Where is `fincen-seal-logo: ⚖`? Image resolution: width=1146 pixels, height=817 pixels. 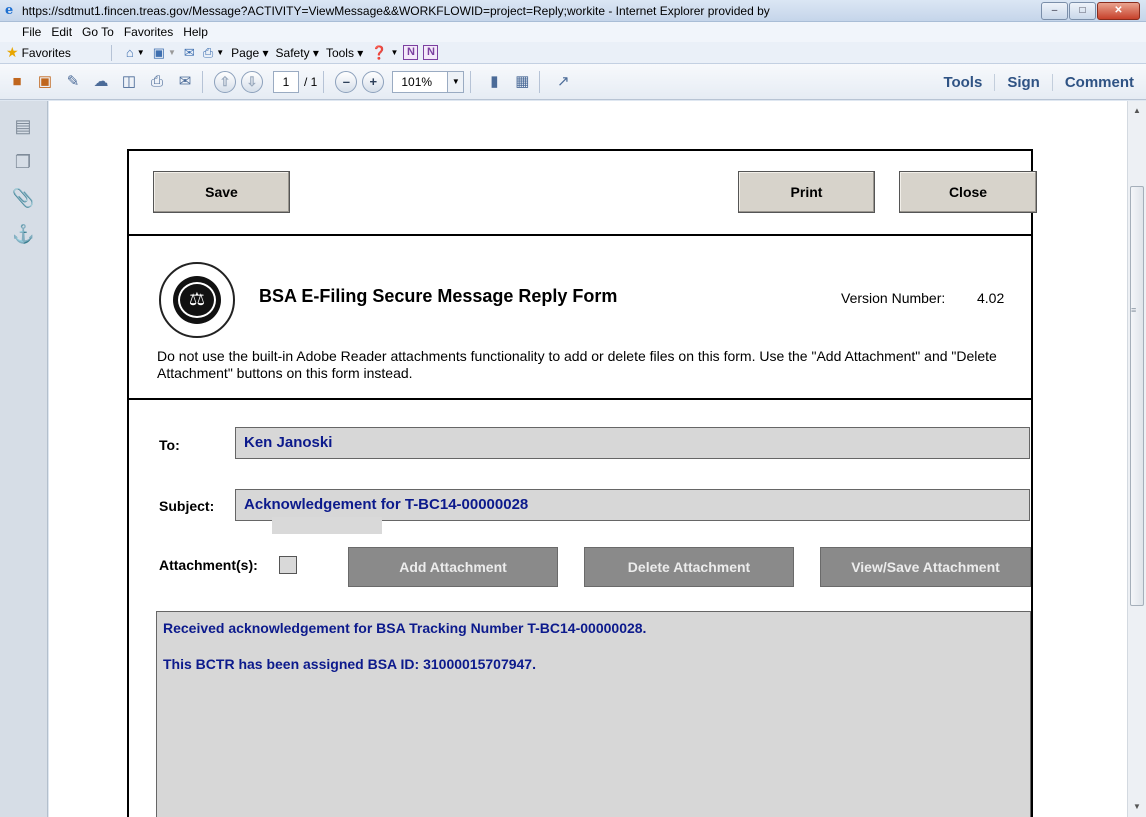
fincen-seal-logo: ⚖ is located at coordinates (197, 300).